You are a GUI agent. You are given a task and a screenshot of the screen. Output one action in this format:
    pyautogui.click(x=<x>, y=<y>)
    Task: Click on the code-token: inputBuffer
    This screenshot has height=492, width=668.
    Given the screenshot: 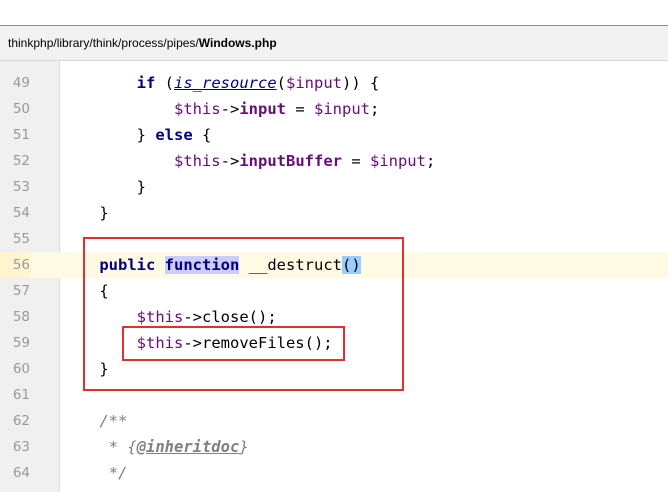 What is the action you would take?
    pyautogui.click(x=290, y=161)
    